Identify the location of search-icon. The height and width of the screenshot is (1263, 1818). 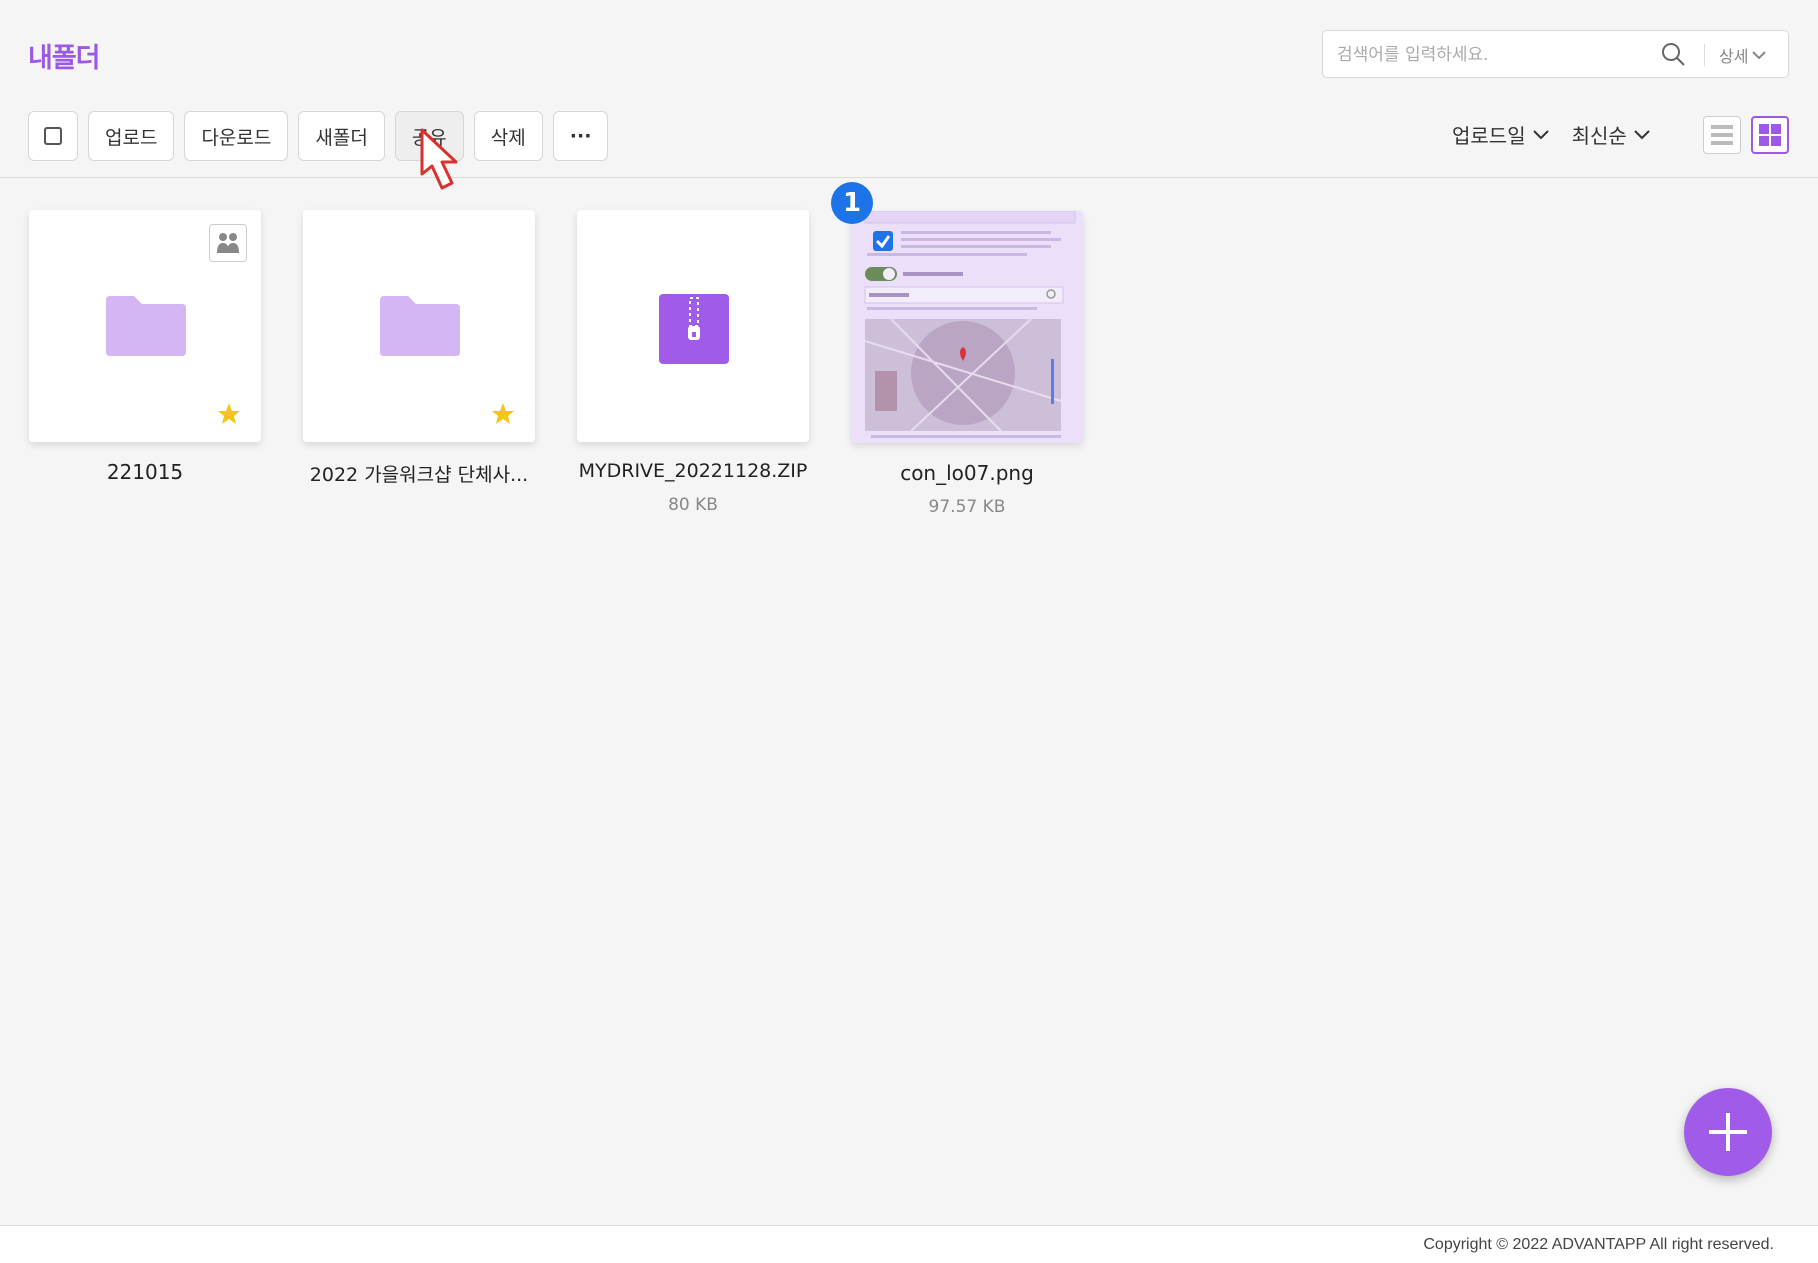
(1673, 54).